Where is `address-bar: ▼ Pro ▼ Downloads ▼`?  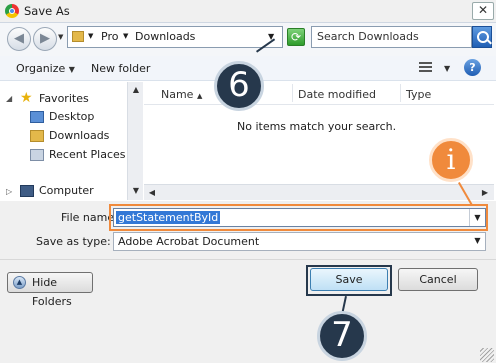
address-bar: ▼ Pro ▼ Downloads ▼ is located at coordinates (175, 37).